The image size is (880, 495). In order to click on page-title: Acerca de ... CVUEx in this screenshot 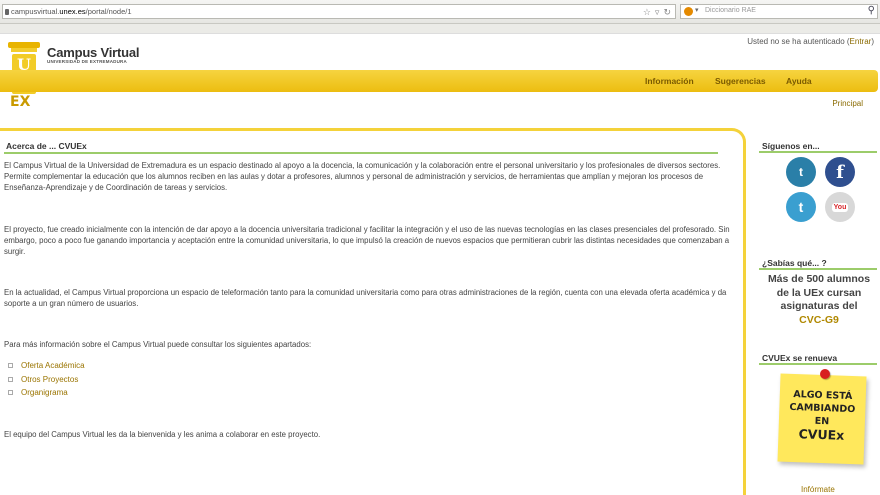, I will do `click(46, 146)`.